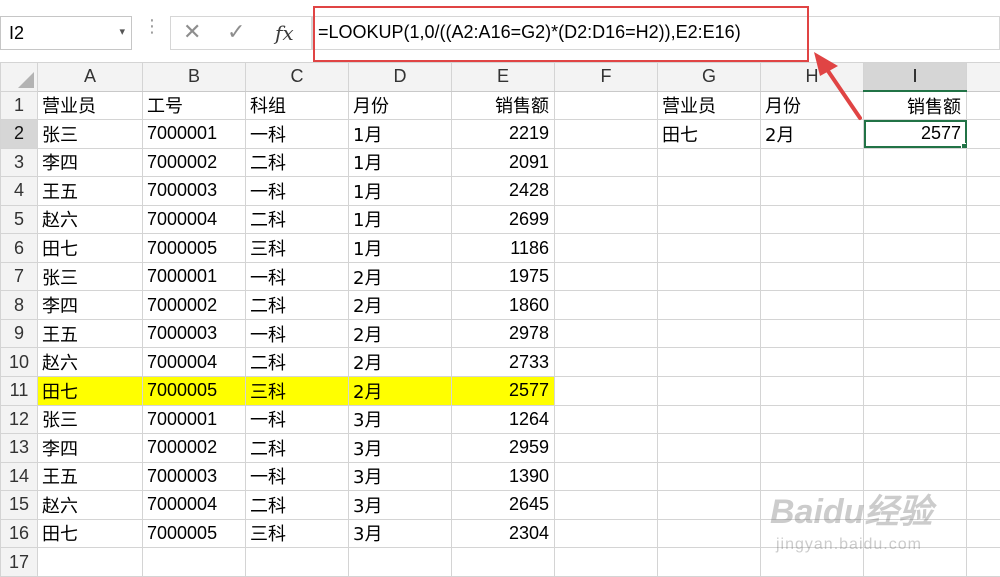  Describe the element at coordinates (90, 105) in the screenshot. I see `cell-a1: 营业员` at that location.